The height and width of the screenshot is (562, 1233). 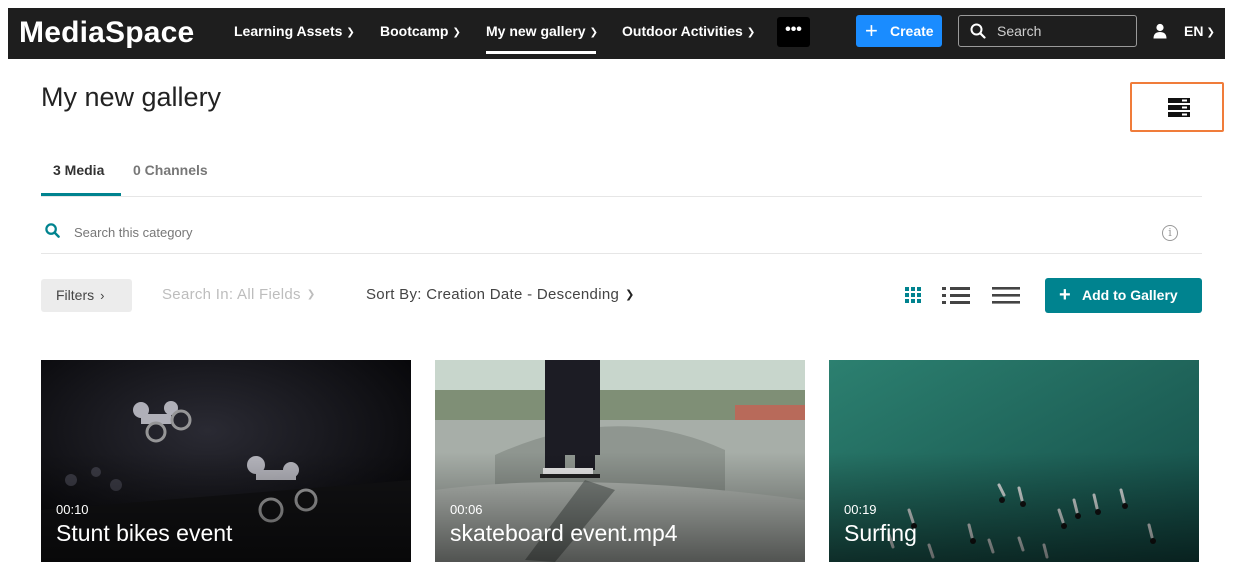 I want to click on create-button: + Create, so click(x=899, y=31).